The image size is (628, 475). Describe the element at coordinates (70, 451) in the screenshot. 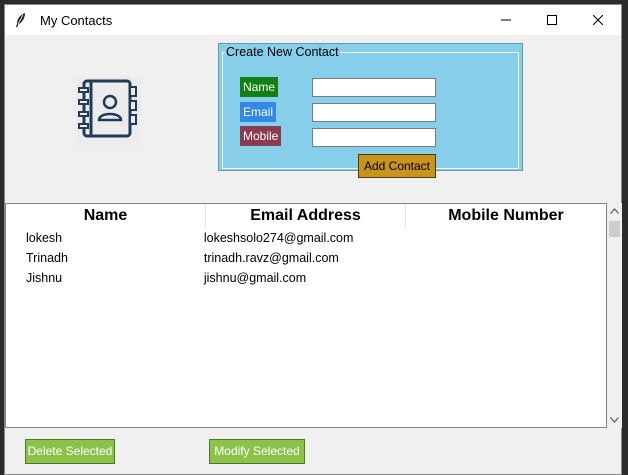

I see `delete-selected-button: Delete Selected` at that location.